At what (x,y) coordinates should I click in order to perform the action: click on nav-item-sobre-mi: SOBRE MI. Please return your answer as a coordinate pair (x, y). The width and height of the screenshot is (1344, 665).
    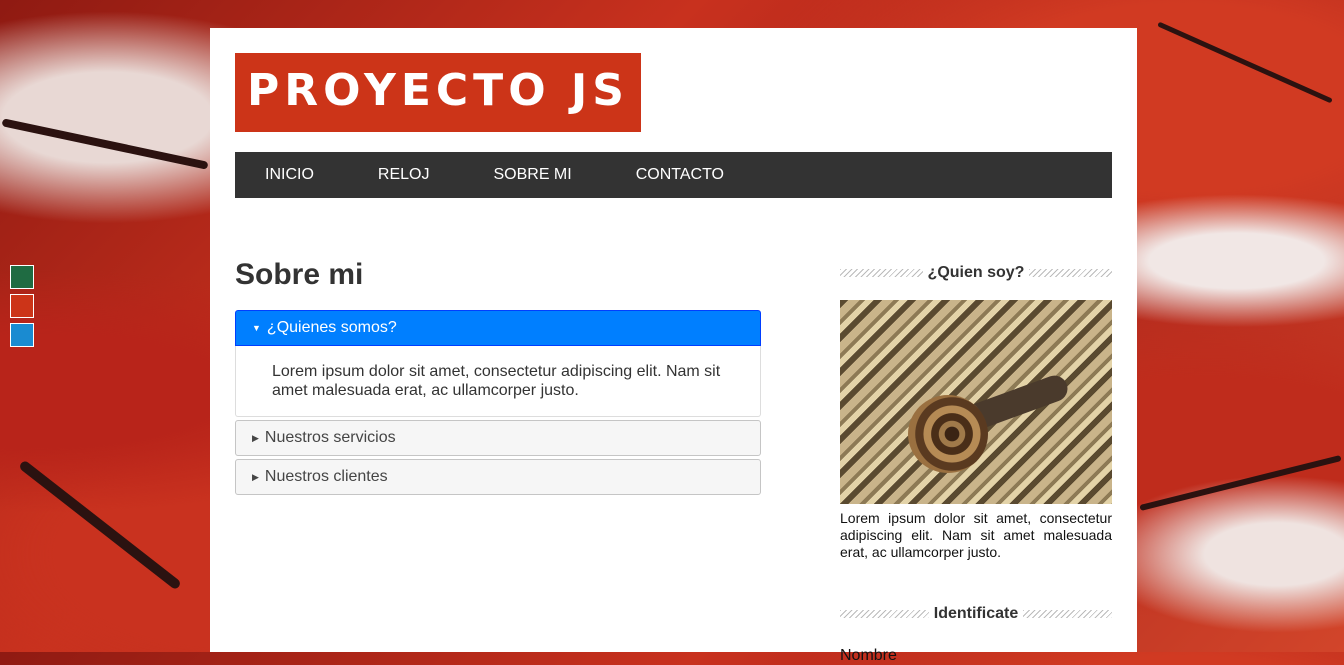
    Looking at the image, I should click on (532, 175).